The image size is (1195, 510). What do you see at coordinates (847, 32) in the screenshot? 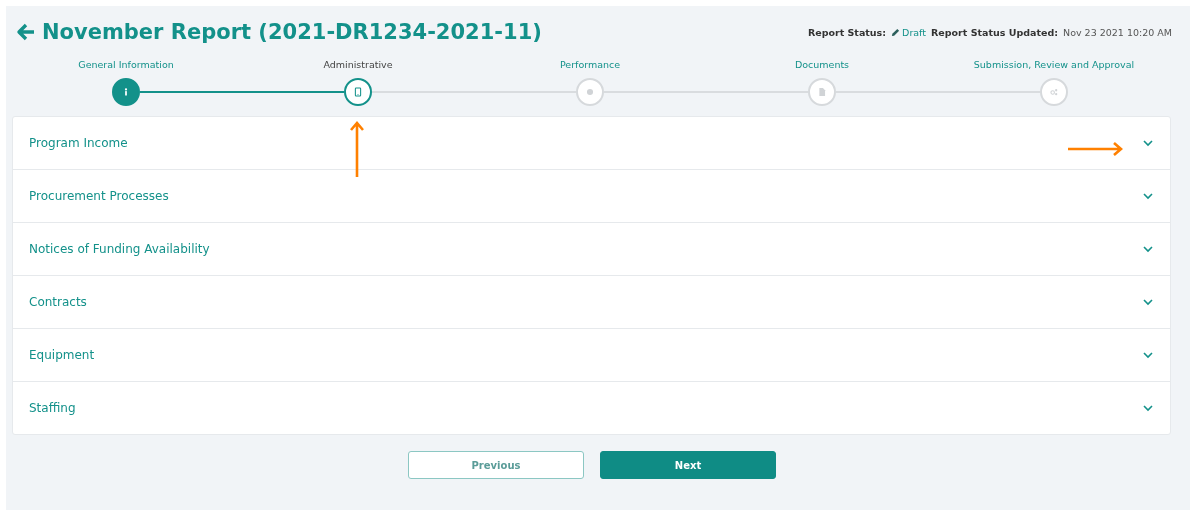
I see `status-label: Report Status:` at bounding box center [847, 32].